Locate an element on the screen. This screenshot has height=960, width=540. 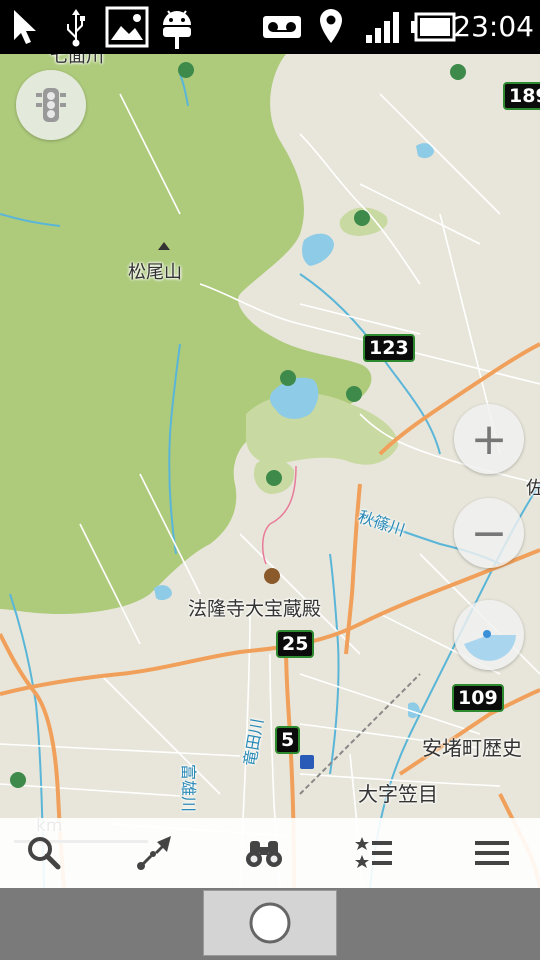
area-label: 大字笠目 is located at coordinates (398, 794).